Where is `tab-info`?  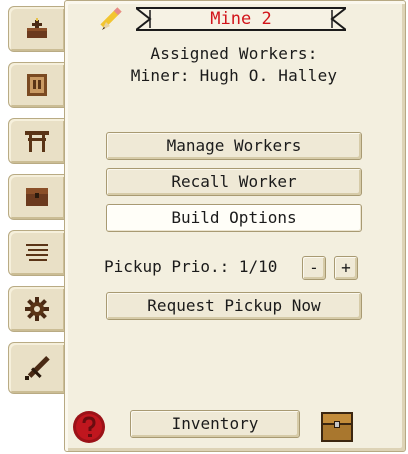
tab-info is located at coordinates (37, 85).